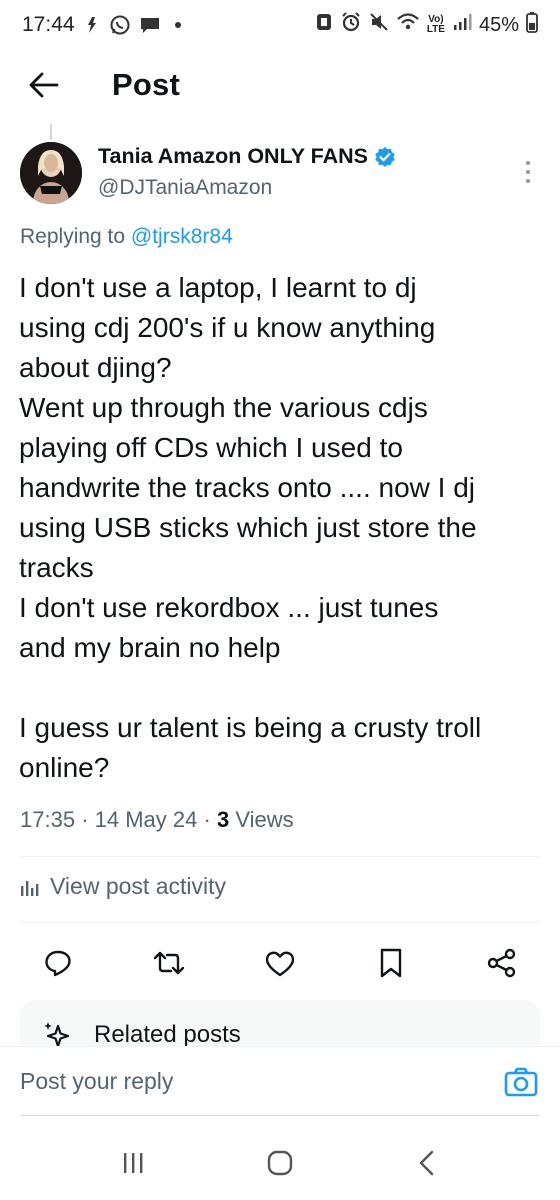 Image resolution: width=560 pixels, height=1200 pixels. I want to click on home-icon, so click(280, 1162).